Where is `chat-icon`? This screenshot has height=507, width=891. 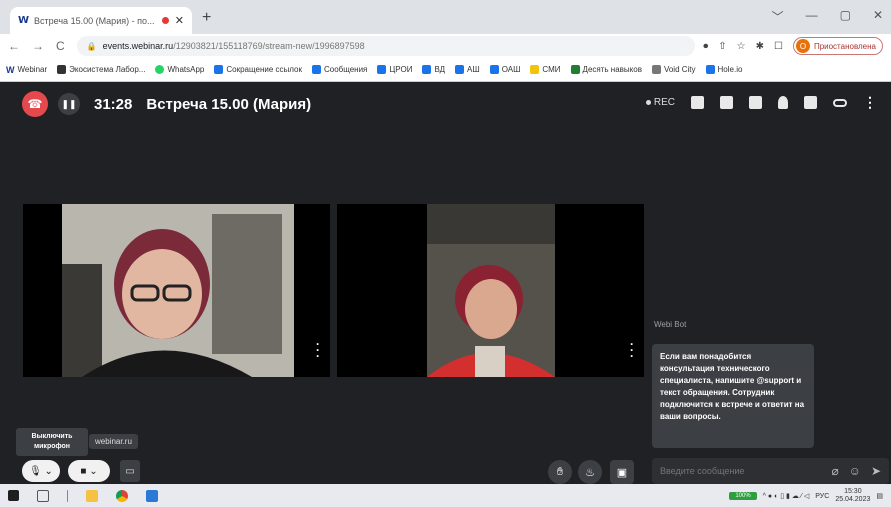
chat-icon is located at coordinates (726, 102).